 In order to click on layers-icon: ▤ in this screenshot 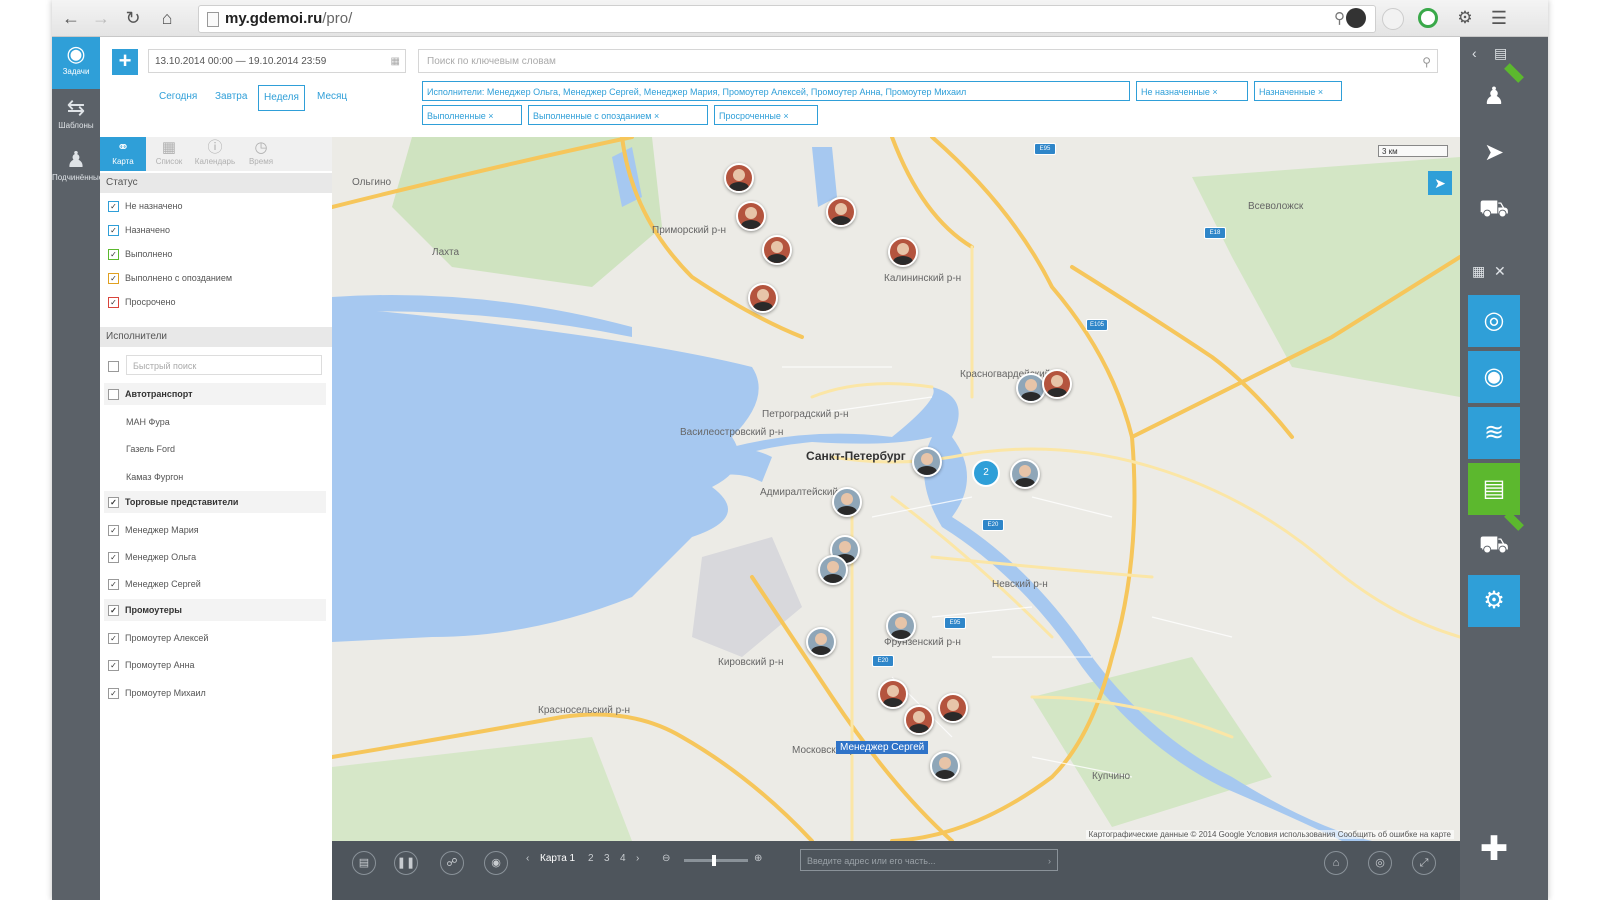, I will do `click(364, 863)`.